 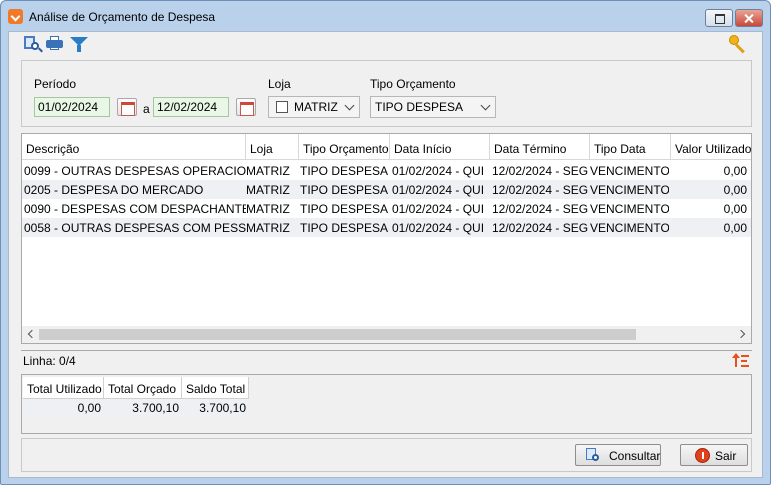 What do you see at coordinates (49, 361) in the screenshot?
I see `row-count-label: Linha: 0/4` at bounding box center [49, 361].